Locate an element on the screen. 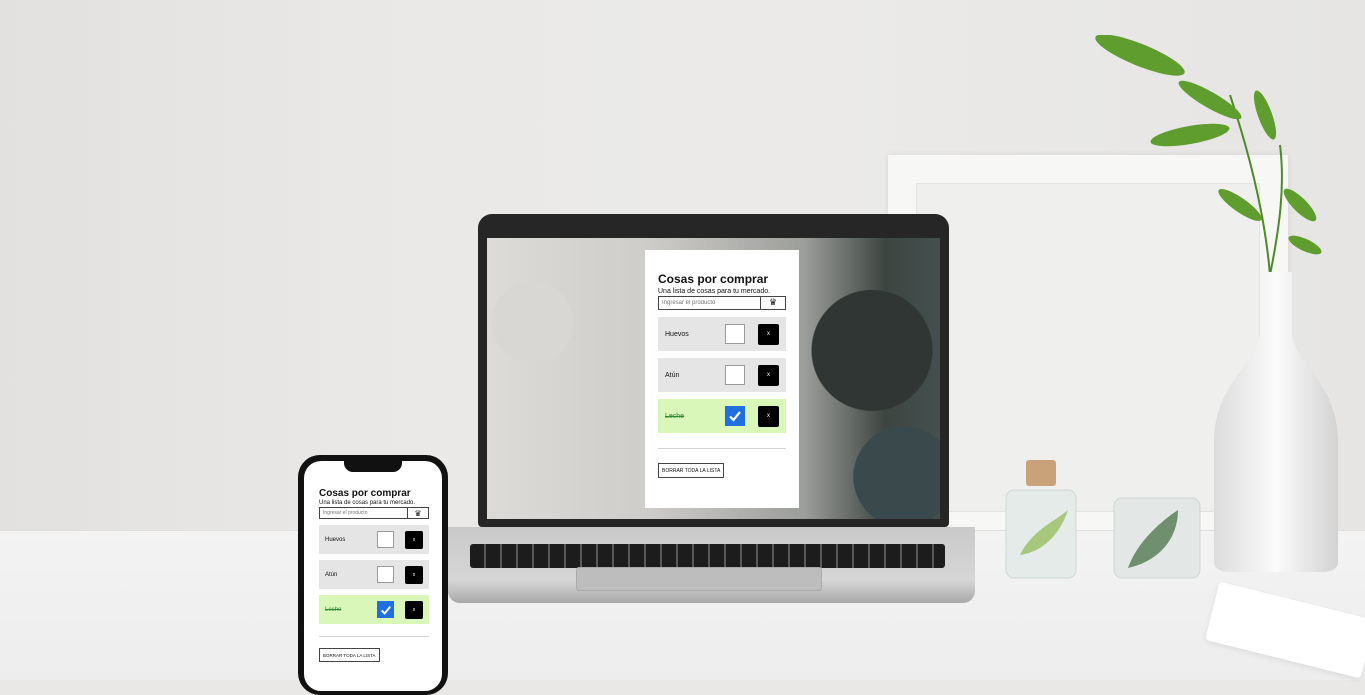  laptop-trackpad is located at coordinates (699, 579).